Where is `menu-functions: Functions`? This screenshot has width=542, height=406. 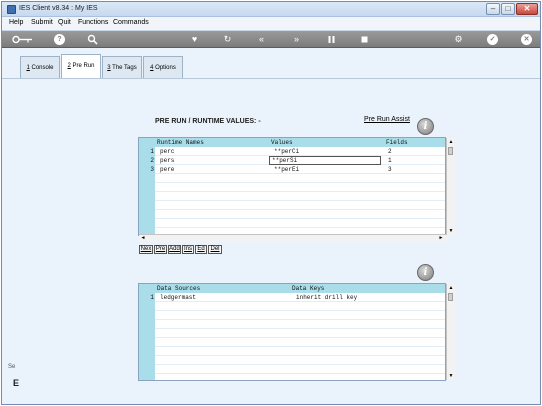 menu-functions: Functions is located at coordinates (93, 22).